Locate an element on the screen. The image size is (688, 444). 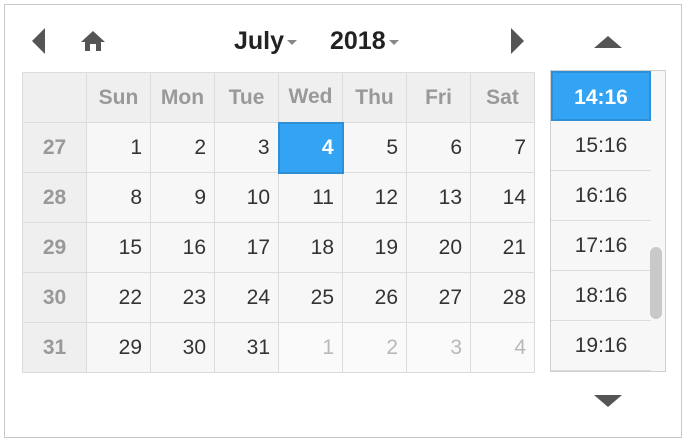
calendar-day-other-month: 4 is located at coordinates (502, 347).